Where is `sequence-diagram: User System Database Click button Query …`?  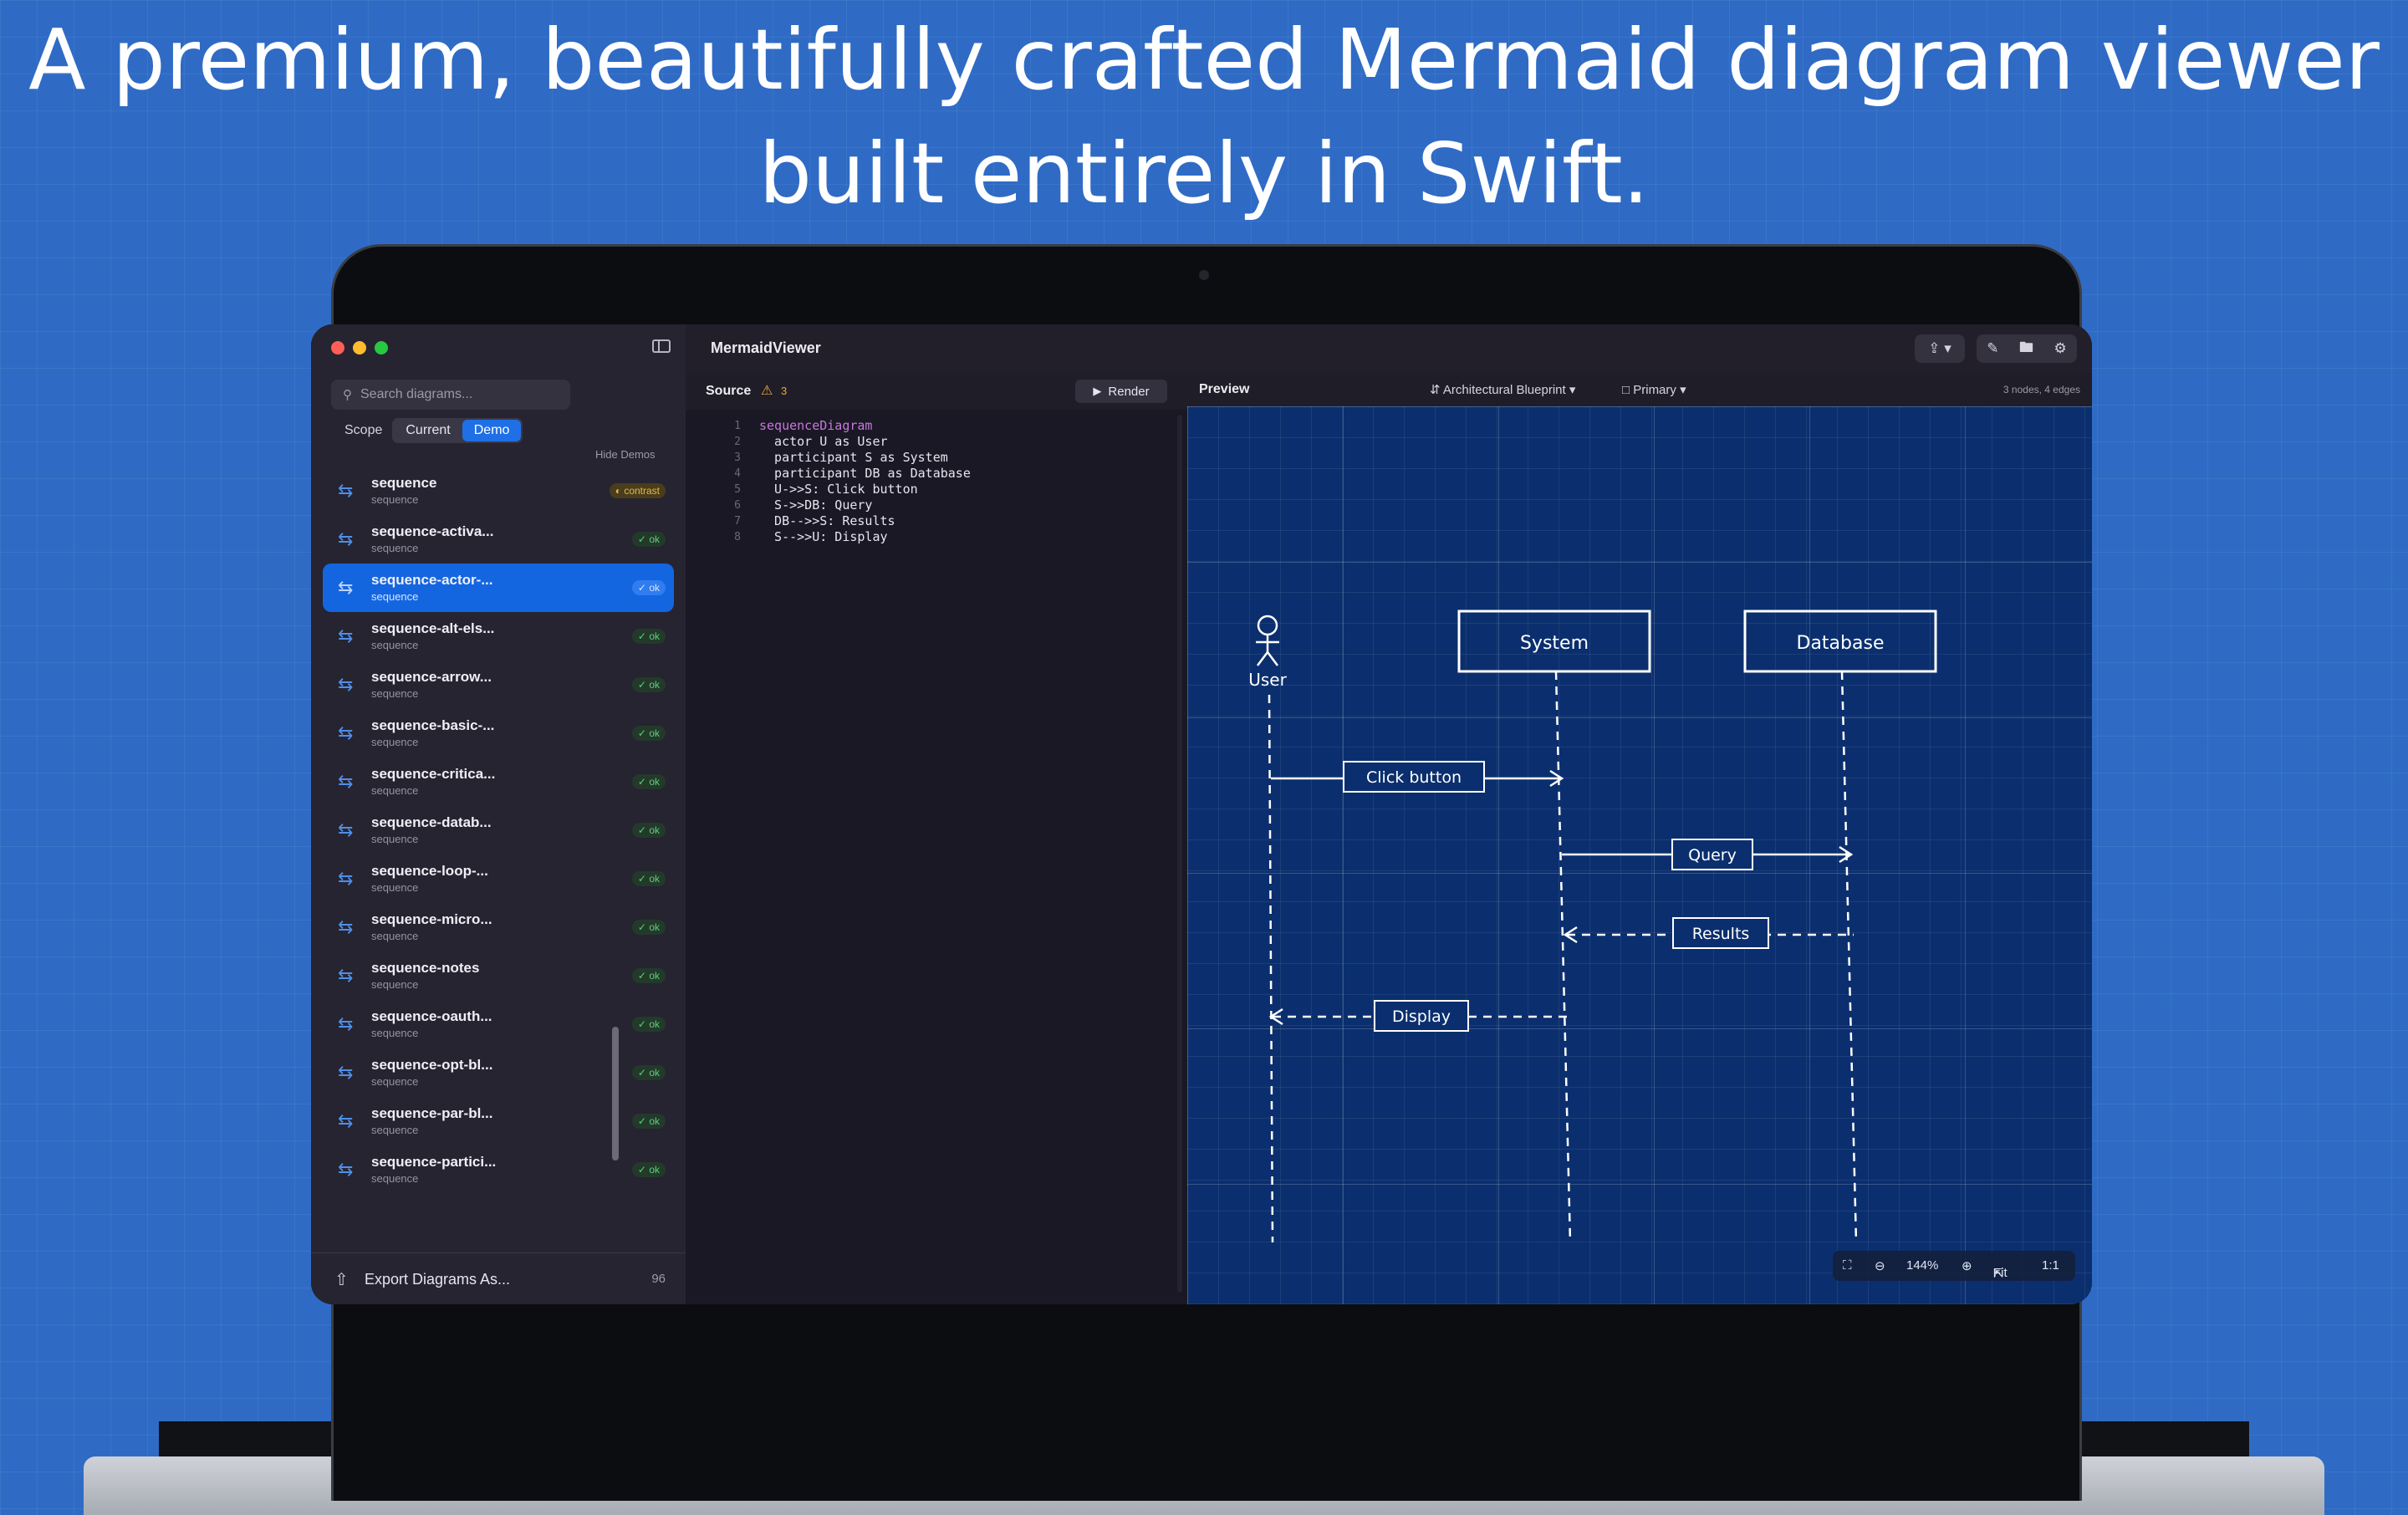 sequence-diagram: User System Database Click button Query … is located at coordinates (1593, 926).